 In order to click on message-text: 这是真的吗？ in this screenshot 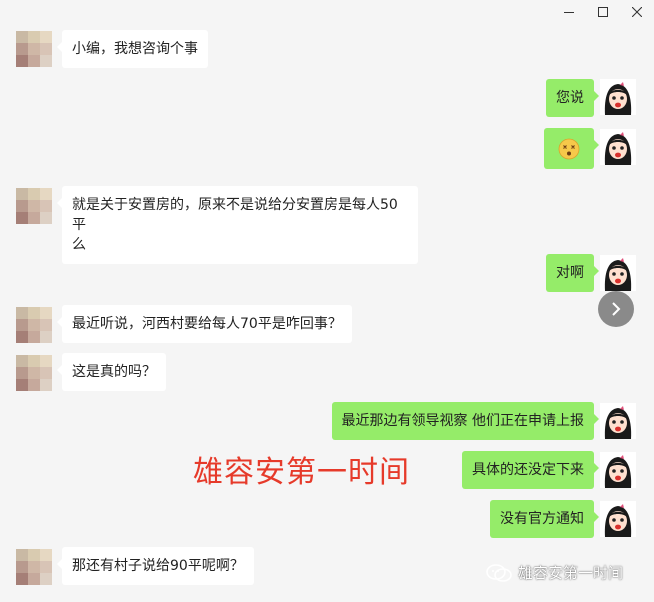, I will do `click(114, 372)`.